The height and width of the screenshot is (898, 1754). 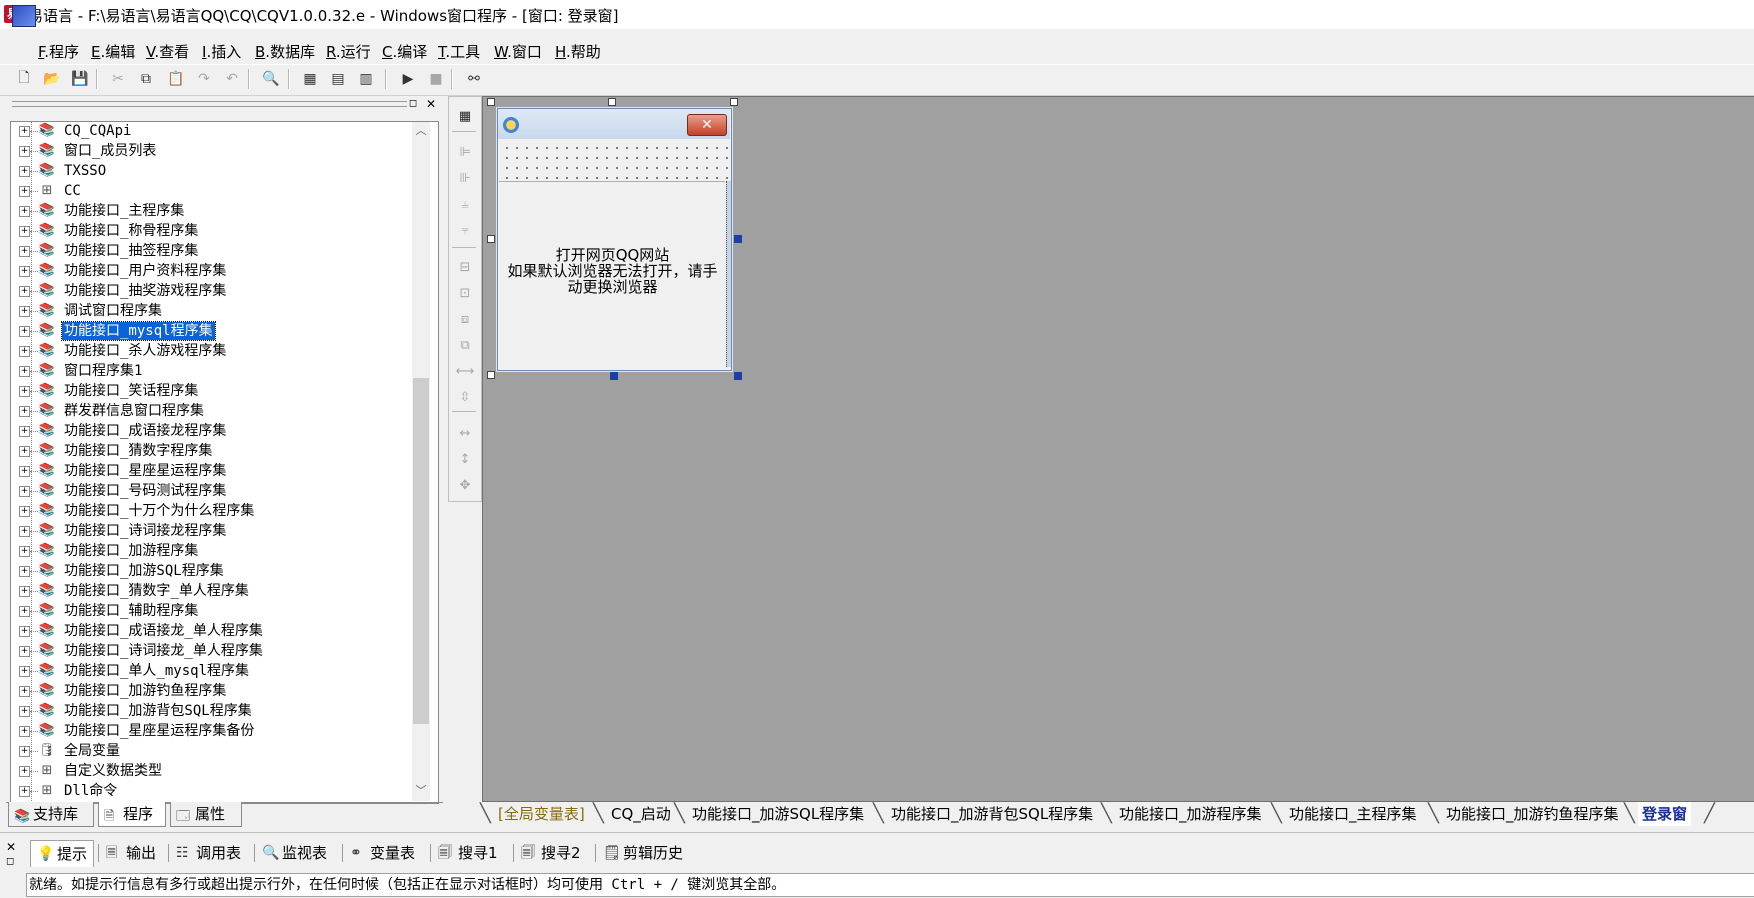 I want to click on align-middle-icon: ⧈, so click(x=465, y=320).